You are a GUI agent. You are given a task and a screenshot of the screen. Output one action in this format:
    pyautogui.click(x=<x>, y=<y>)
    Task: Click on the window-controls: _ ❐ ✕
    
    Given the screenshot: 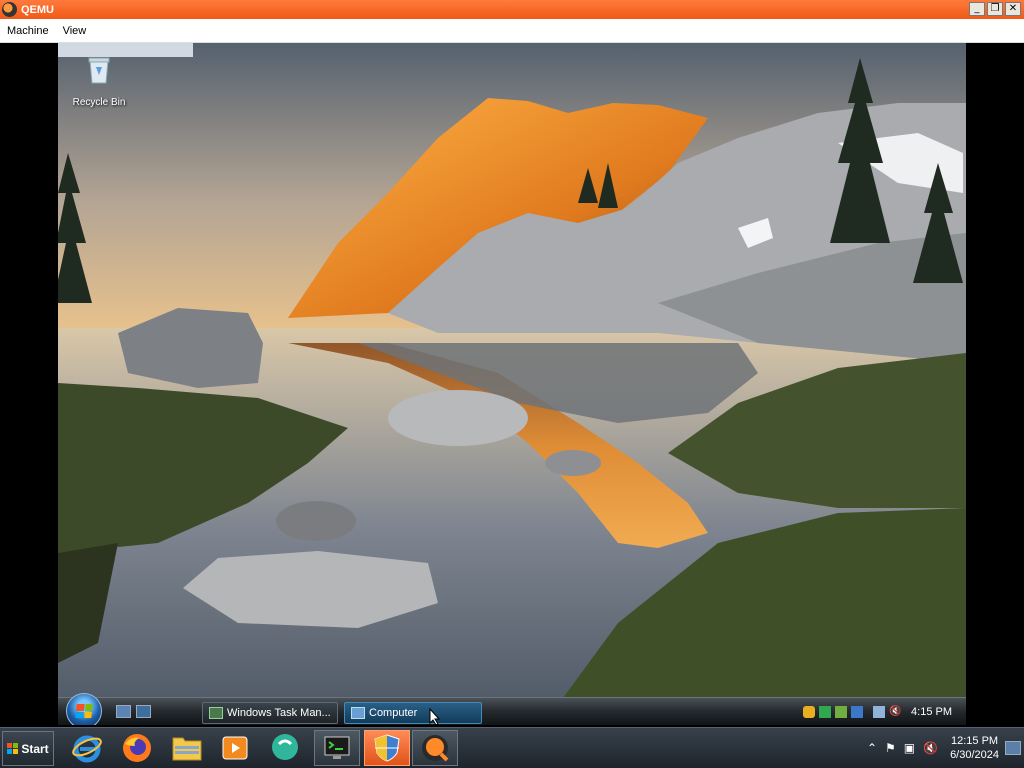 What is the action you would take?
    pyautogui.click(x=995, y=9)
    